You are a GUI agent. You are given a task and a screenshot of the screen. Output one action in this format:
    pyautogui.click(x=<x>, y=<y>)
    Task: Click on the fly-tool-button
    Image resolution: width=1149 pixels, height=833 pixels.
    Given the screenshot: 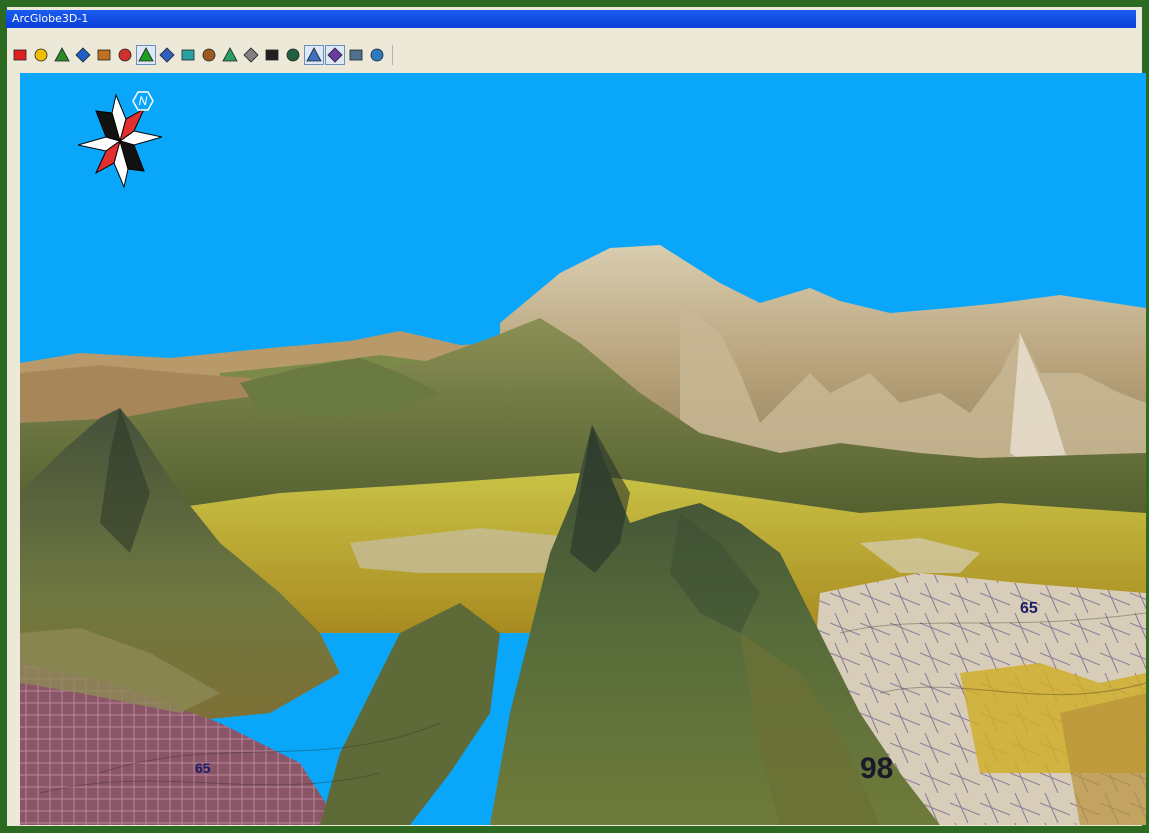 What is the action you would take?
    pyautogui.click(x=335, y=55)
    